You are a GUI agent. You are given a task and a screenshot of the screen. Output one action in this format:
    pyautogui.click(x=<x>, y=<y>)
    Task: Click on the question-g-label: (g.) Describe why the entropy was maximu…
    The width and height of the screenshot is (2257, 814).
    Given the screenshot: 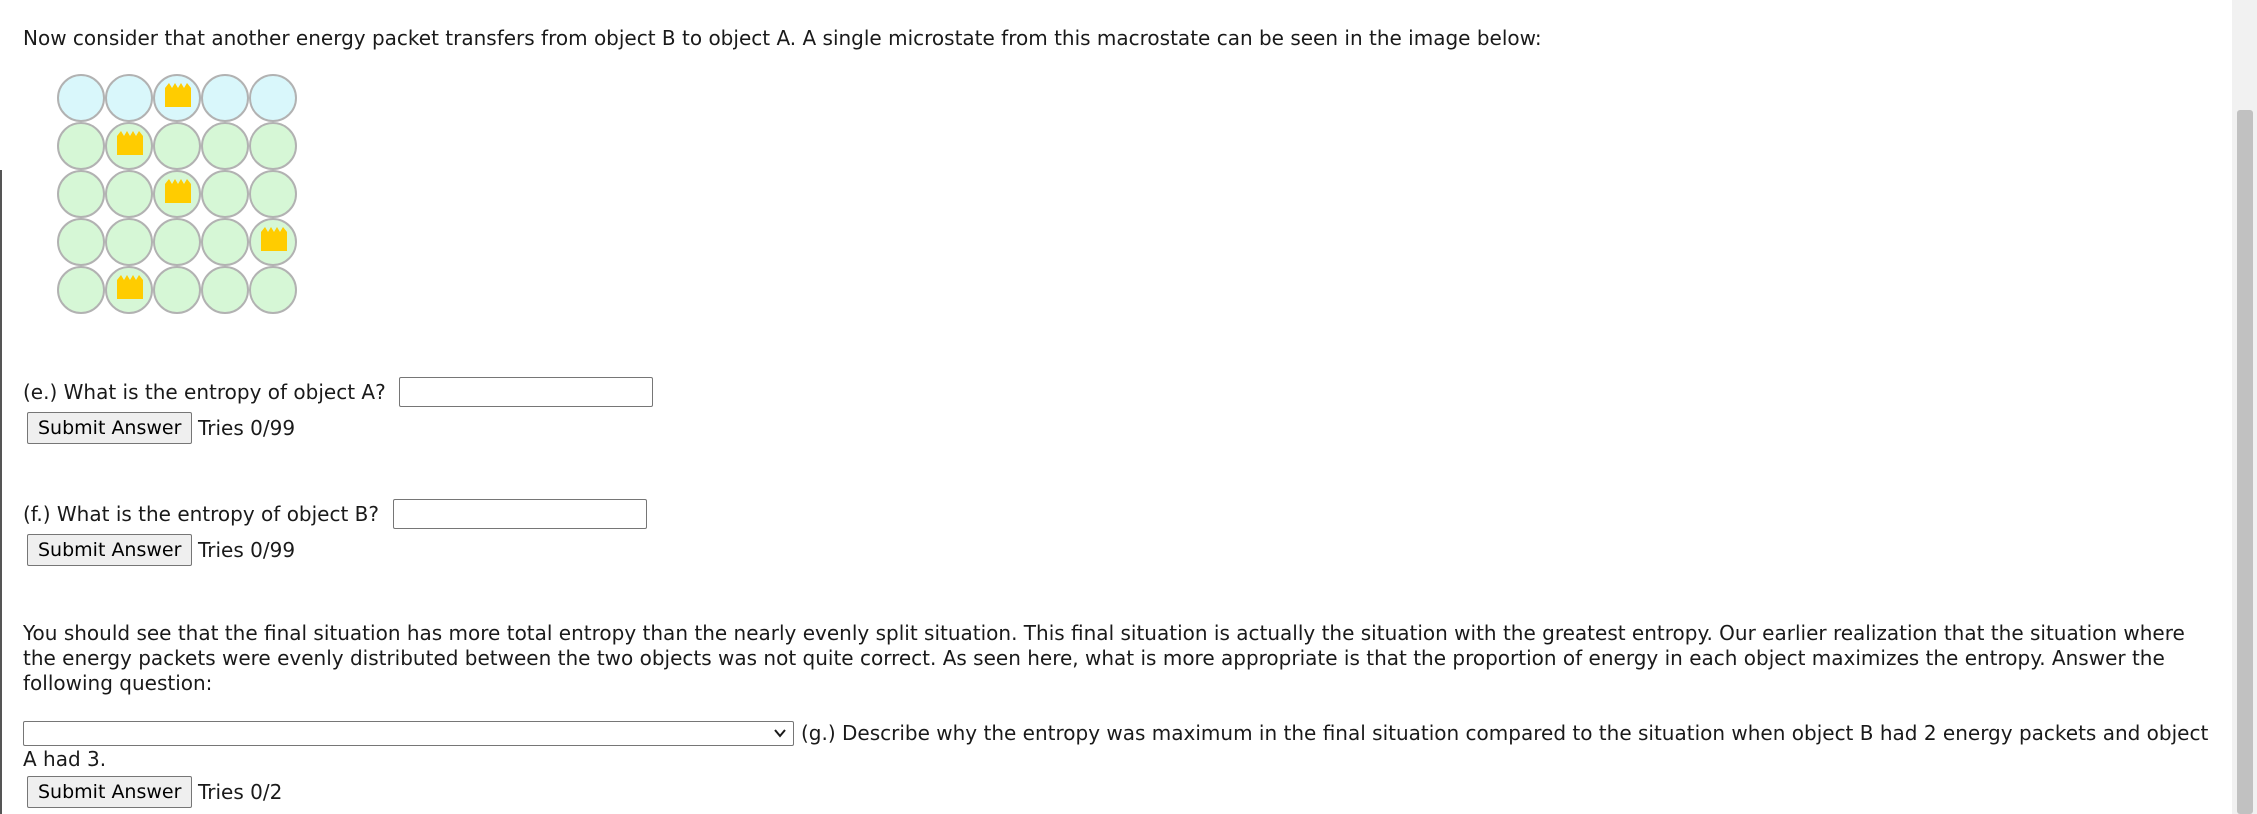 What is the action you would take?
    pyautogui.click(x=1116, y=746)
    